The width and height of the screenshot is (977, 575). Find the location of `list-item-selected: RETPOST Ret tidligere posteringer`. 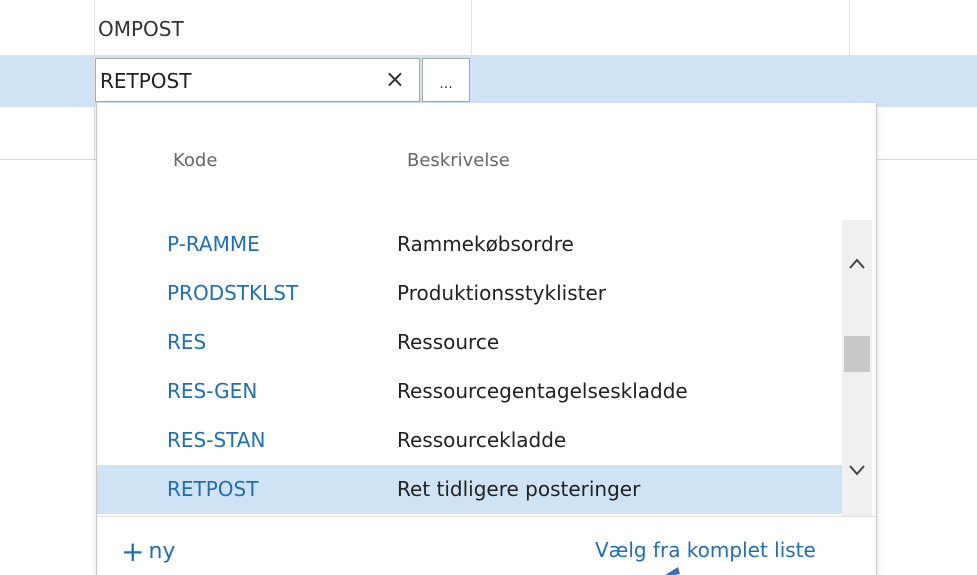

list-item-selected: RETPOST Ret tidligere posteringer is located at coordinates (469, 489).